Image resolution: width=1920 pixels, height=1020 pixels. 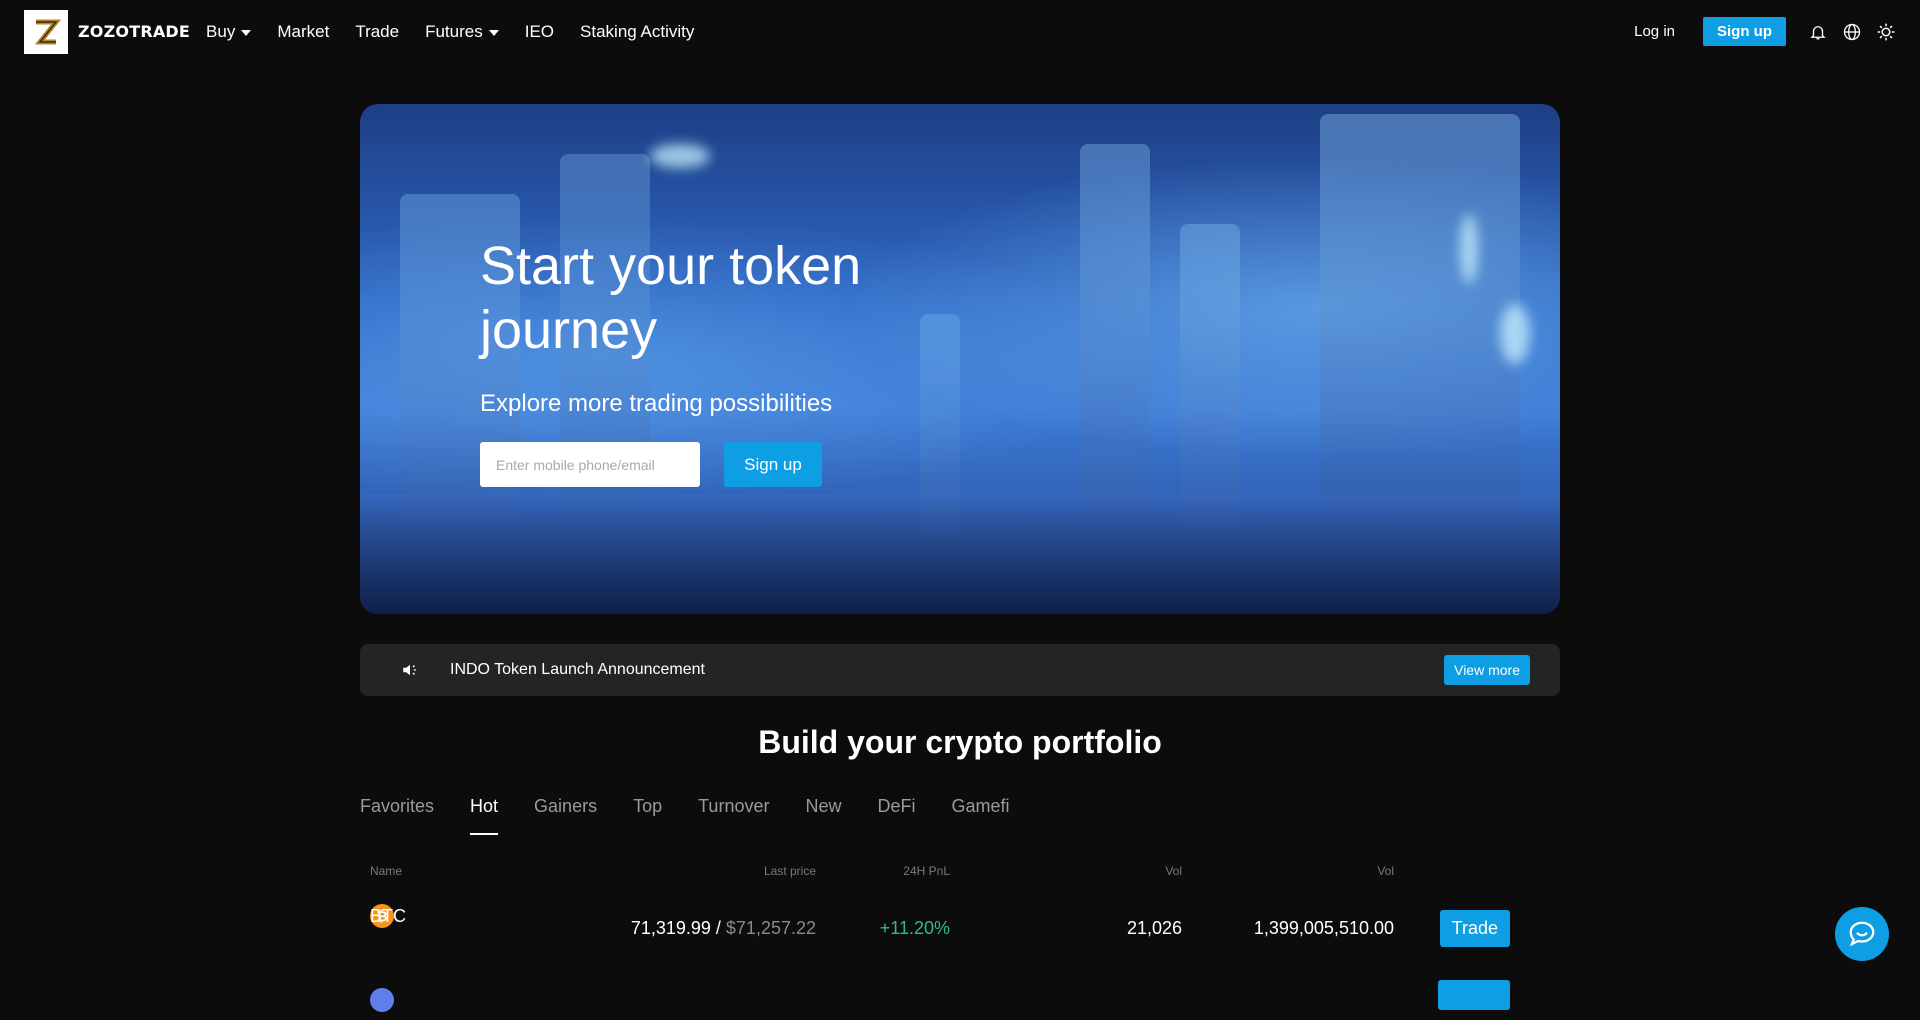 I want to click on announcement-bar: INDO Token Launch Announcement View more, so click(x=960, y=670).